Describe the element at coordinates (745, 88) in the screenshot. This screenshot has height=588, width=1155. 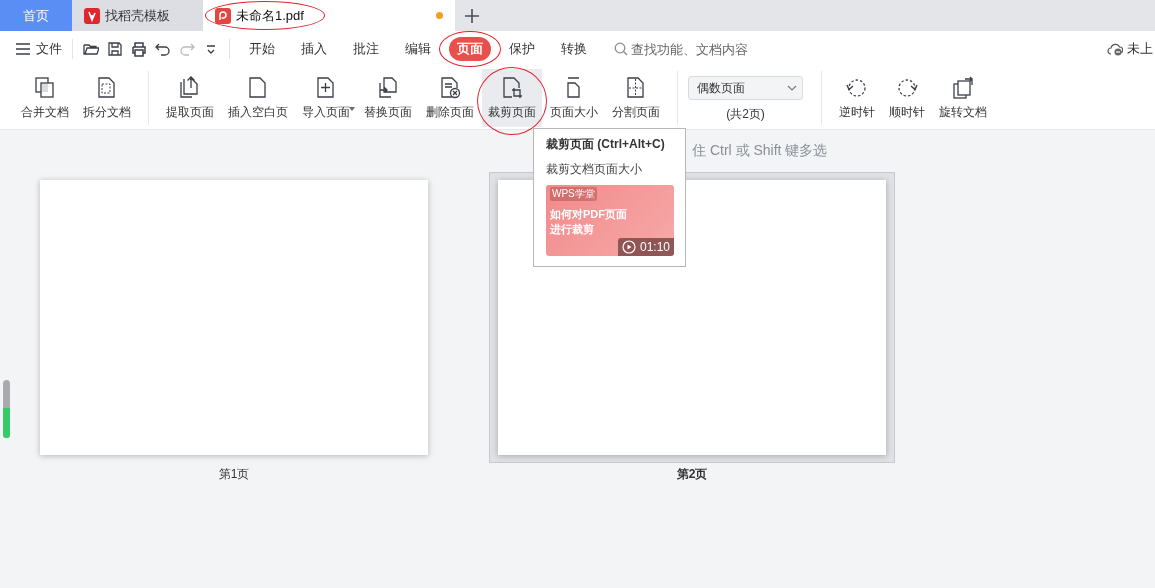
I see `page-select: 偶数页面` at that location.